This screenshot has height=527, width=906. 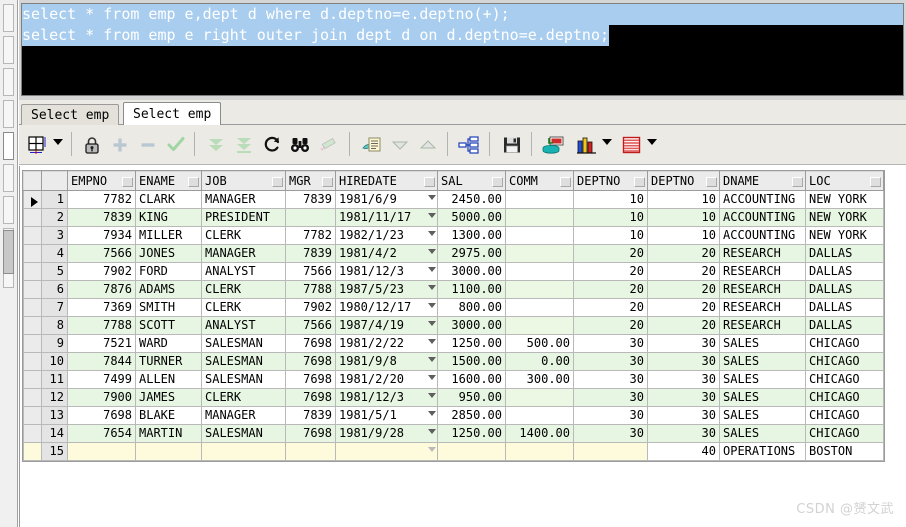 What do you see at coordinates (372, 145) in the screenshot?
I see `copy-rows-icon` at bounding box center [372, 145].